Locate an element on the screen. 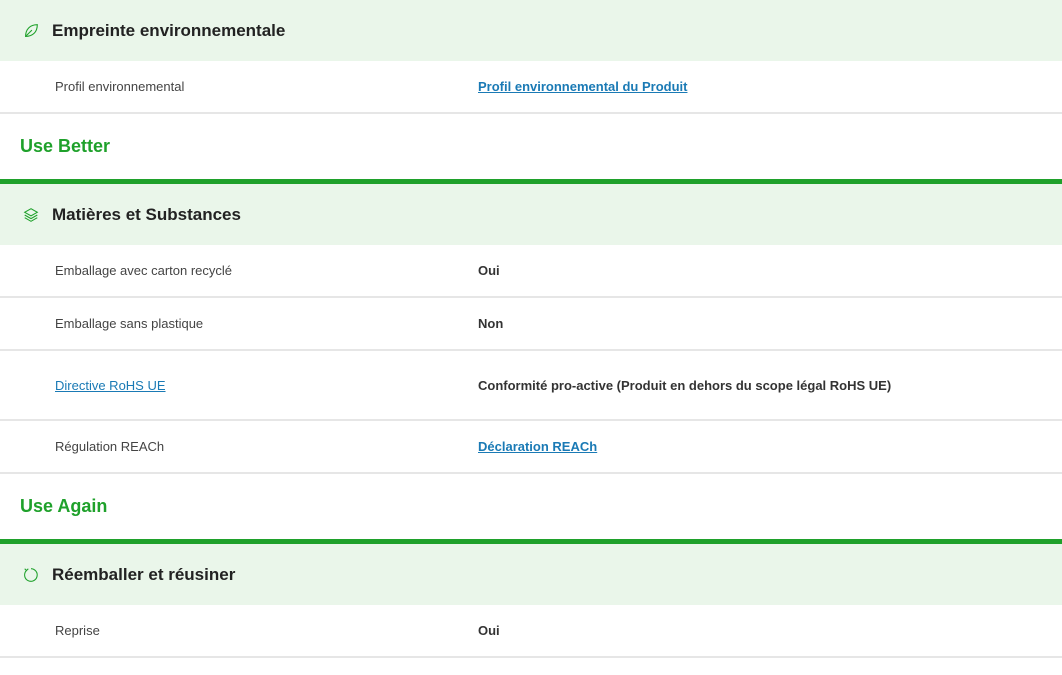 This screenshot has width=1062, height=675. section-title: Matières et Substances is located at coordinates (146, 214).